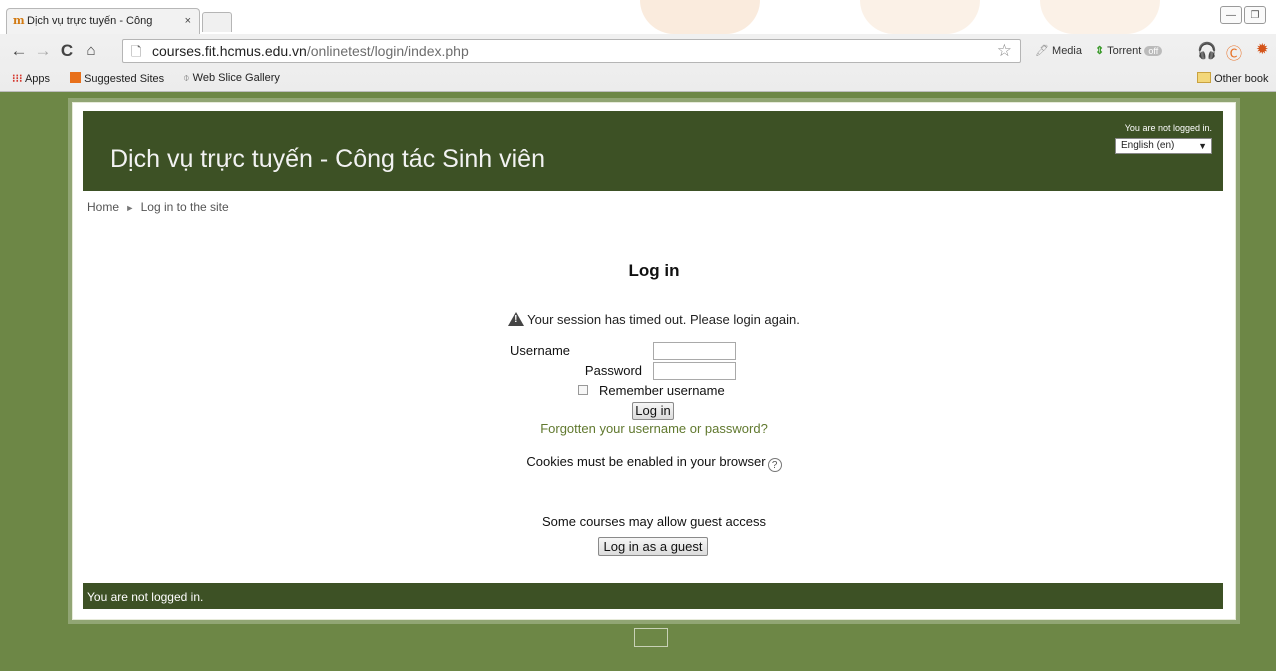 The height and width of the screenshot is (671, 1276). Describe the element at coordinates (117, 78) in the screenshot. I see `bookmark-suggested-sites: Suggested Sites` at that location.